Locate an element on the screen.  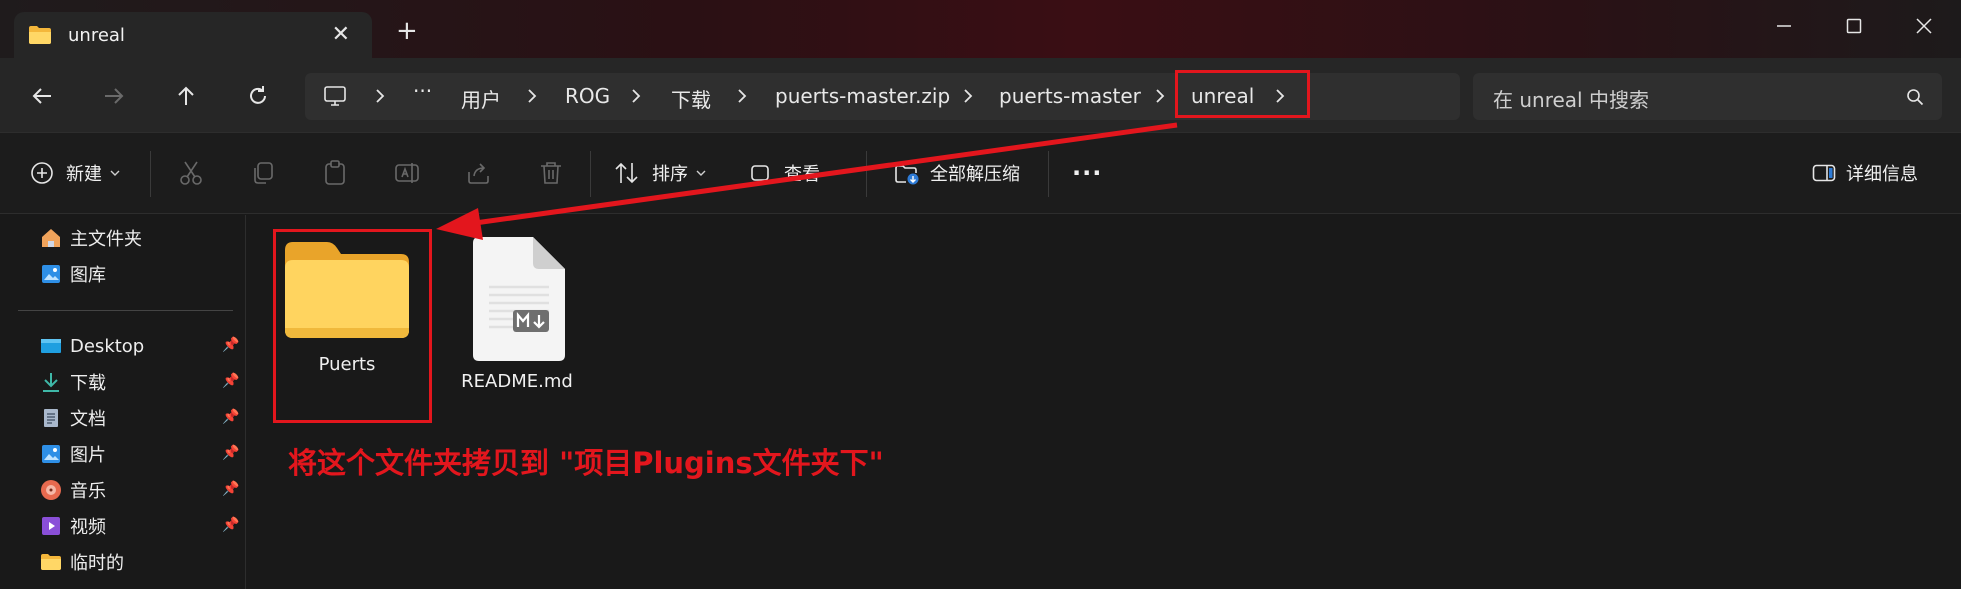
more-icon: ··· is located at coordinates (1087, 173).